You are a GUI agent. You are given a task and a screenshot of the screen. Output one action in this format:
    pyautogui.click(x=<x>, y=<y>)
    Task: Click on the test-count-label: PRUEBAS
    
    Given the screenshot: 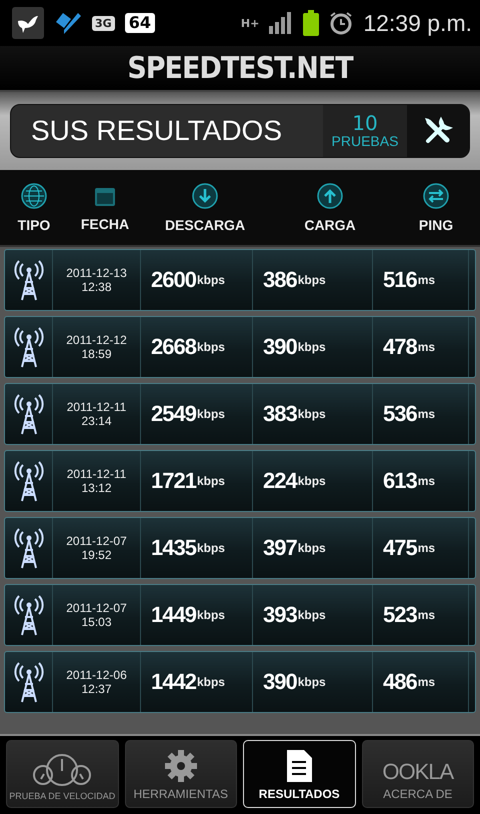 What is the action you would take?
    pyautogui.click(x=365, y=141)
    